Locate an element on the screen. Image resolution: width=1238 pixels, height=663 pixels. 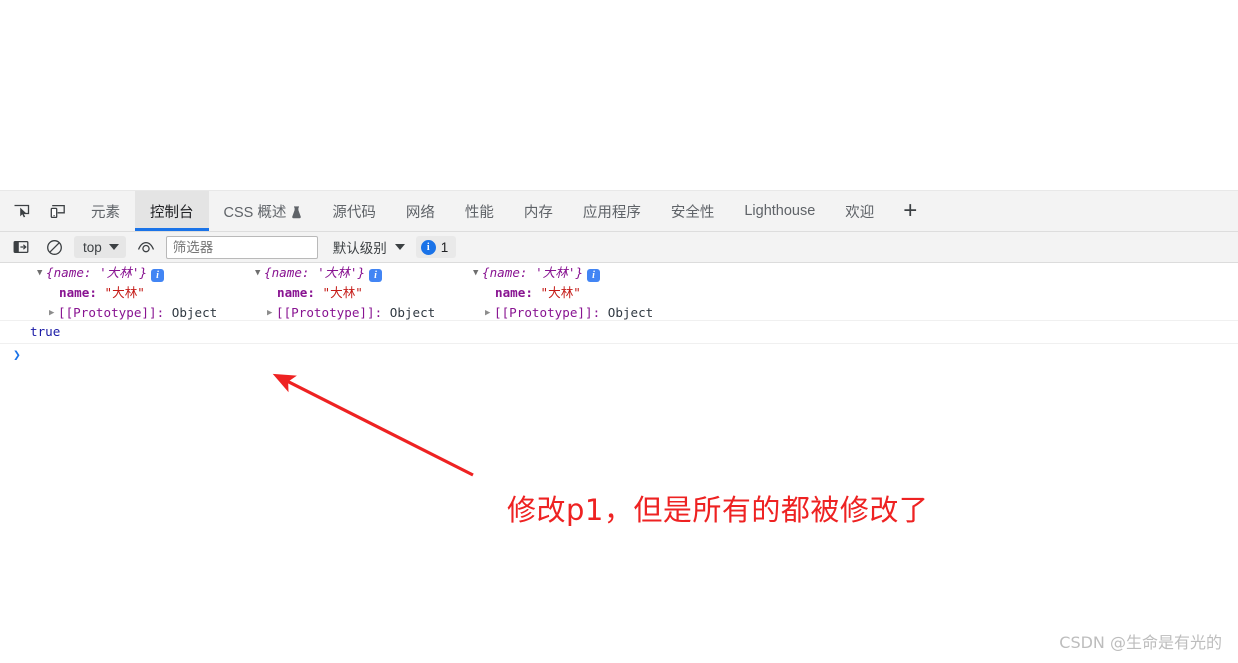
devtools-tool-icons is located at coordinates (38, 211).